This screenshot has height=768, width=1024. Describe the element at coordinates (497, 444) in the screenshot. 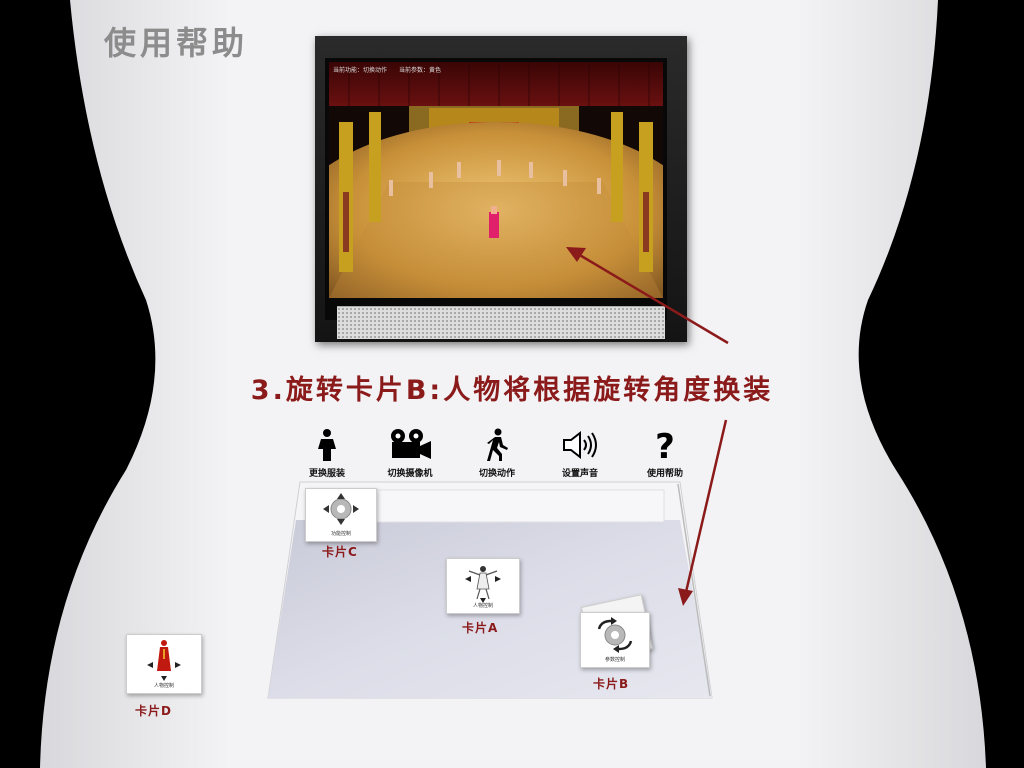

I see `walking-person-icon` at that location.